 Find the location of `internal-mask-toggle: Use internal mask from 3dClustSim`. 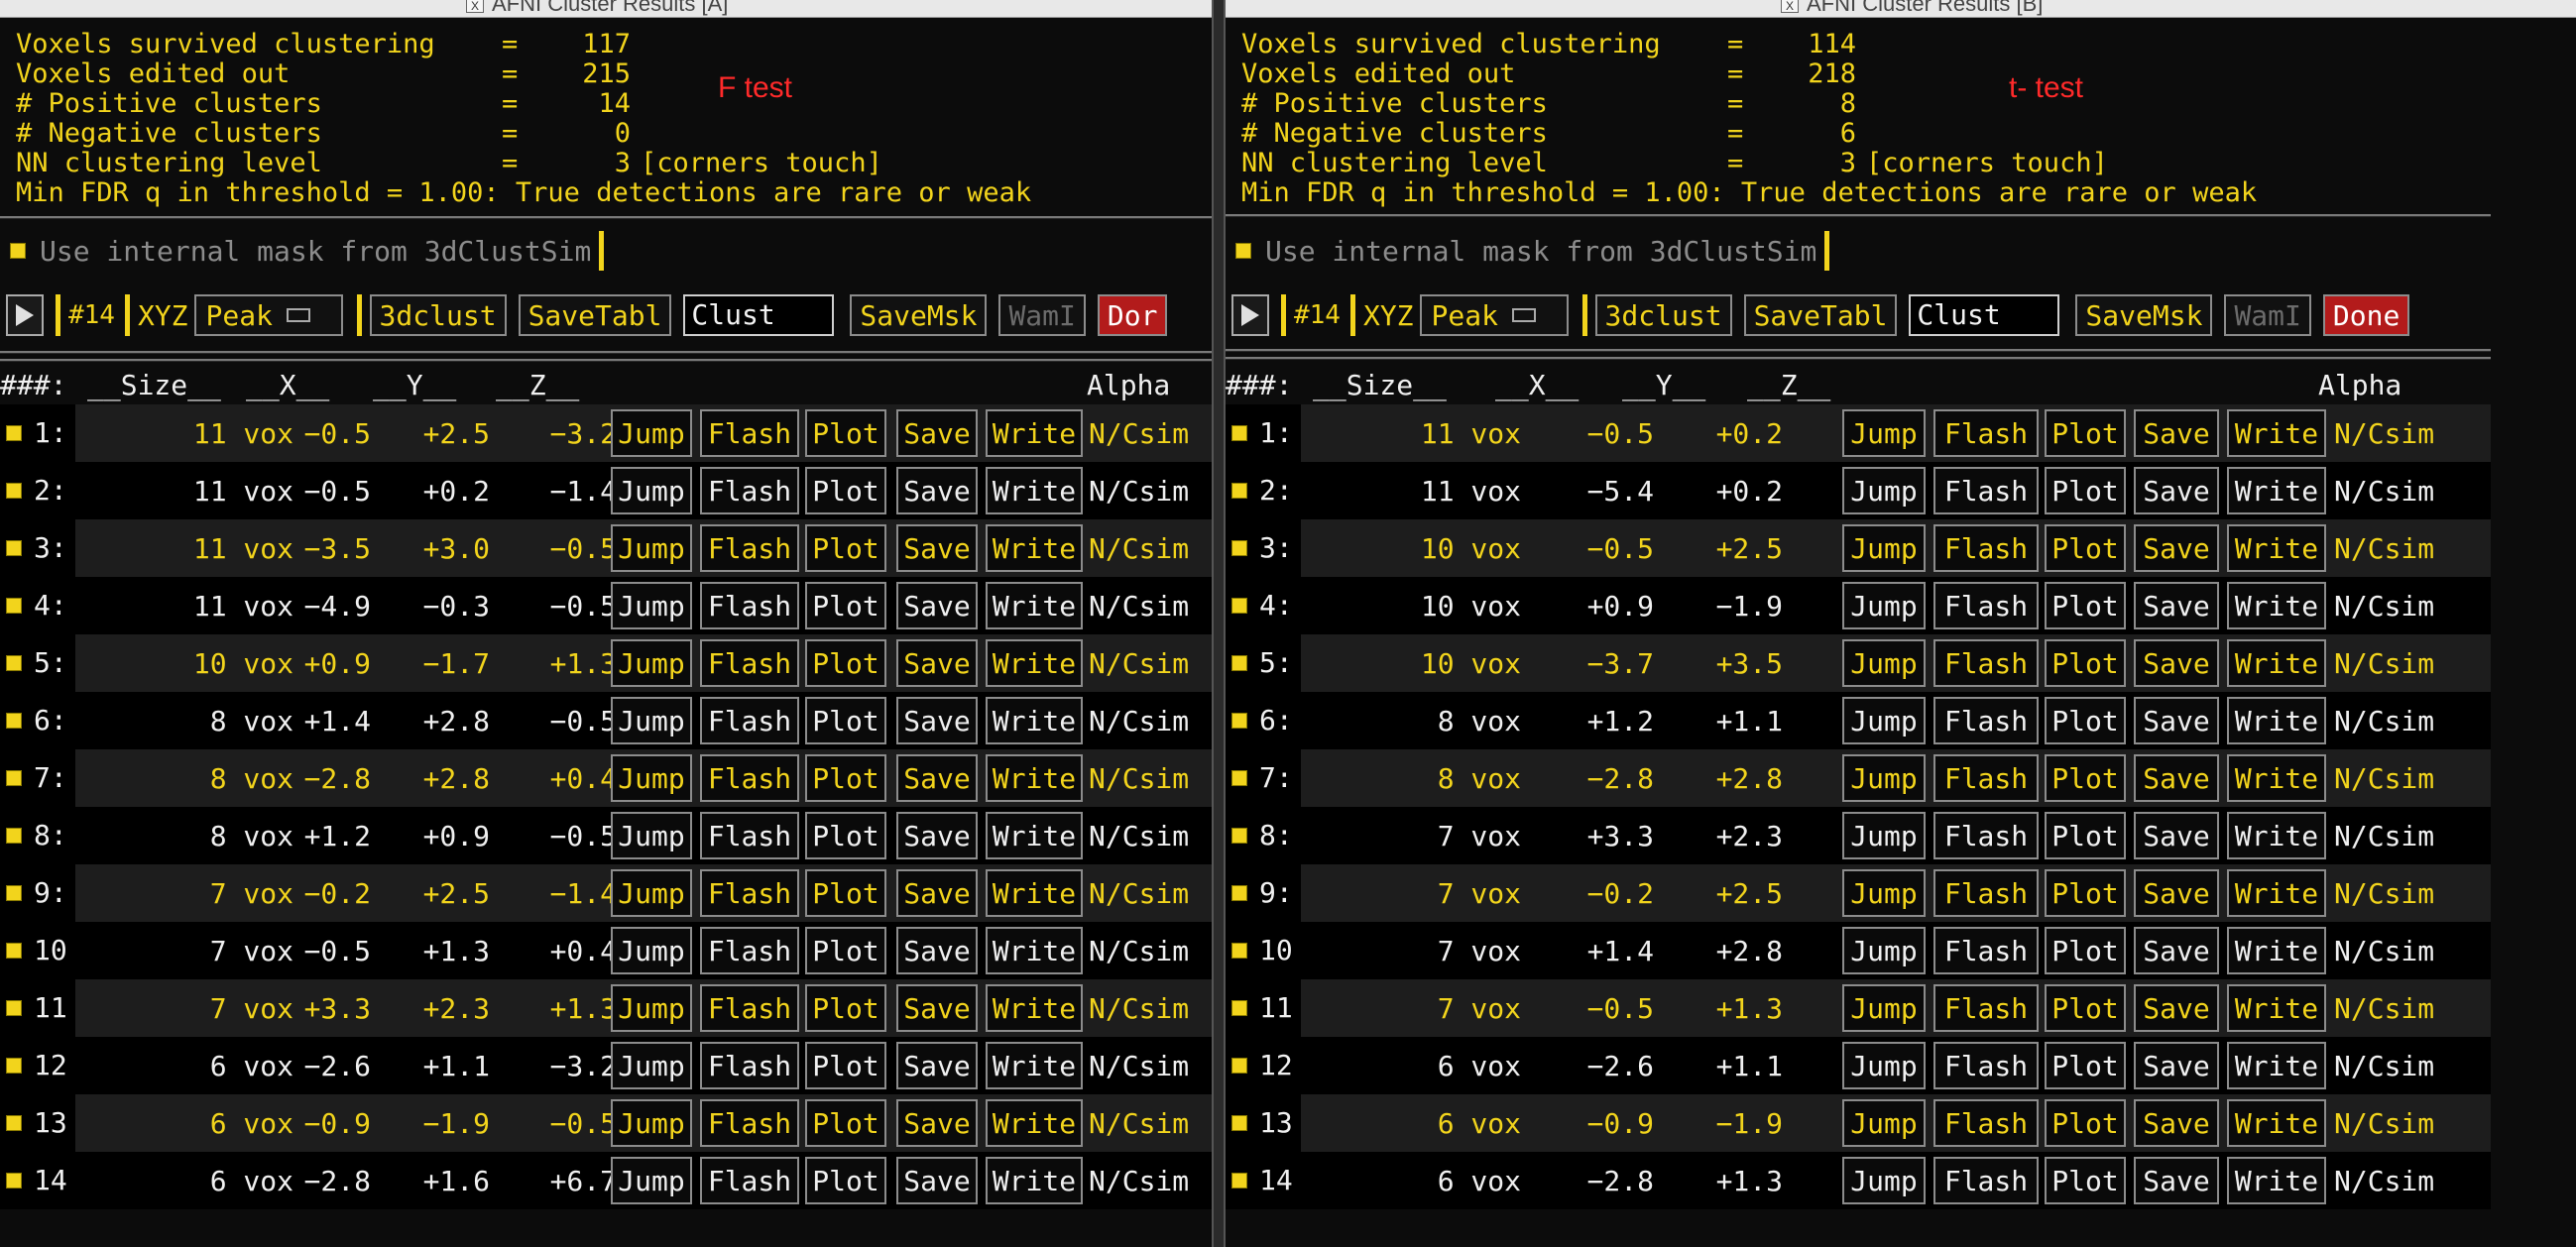

internal-mask-toggle: Use internal mask from 3dClustSim is located at coordinates (1528, 251).